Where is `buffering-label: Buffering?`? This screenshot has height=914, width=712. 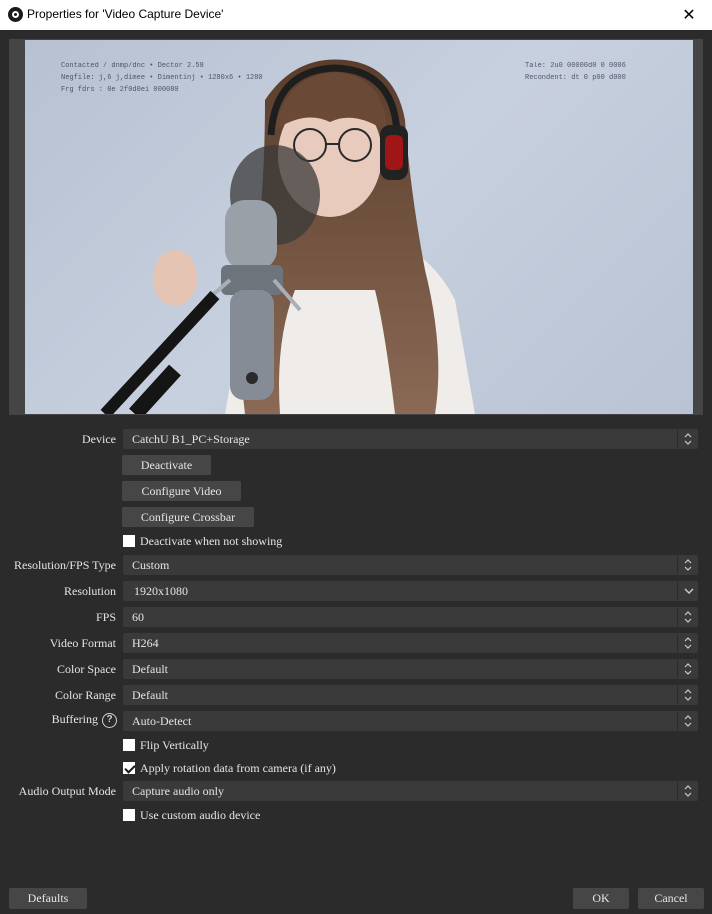 buffering-label: Buffering? is located at coordinates (84, 720).